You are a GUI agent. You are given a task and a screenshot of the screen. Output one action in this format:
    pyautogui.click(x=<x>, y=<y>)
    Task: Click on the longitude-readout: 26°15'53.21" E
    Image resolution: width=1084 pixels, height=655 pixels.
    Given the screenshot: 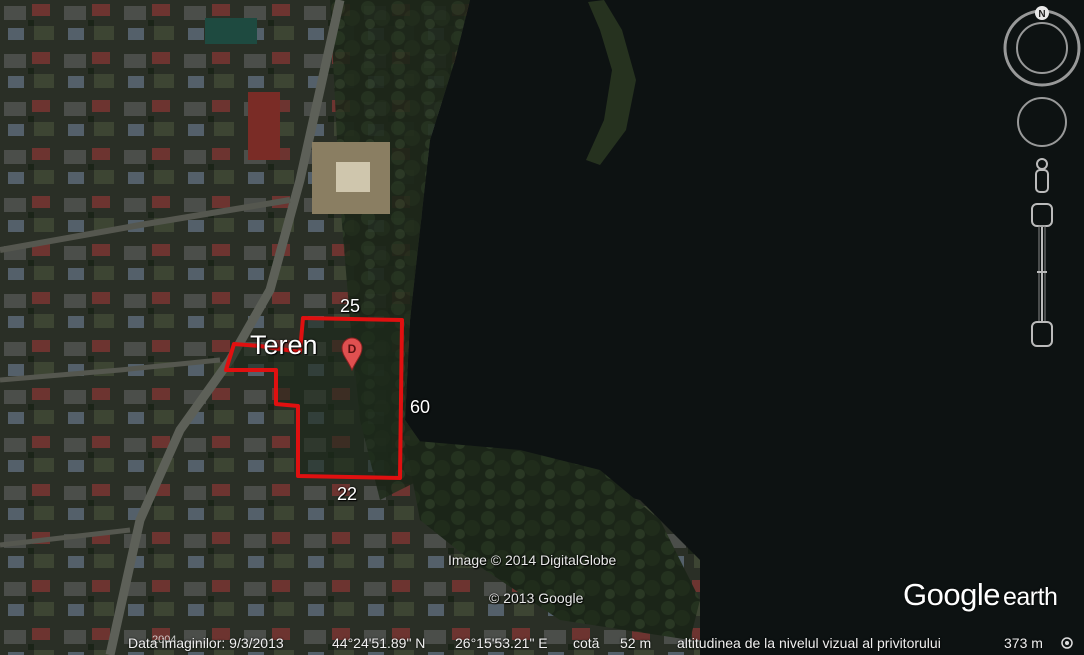 What is the action you would take?
    pyautogui.click(x=501, y=643)
    